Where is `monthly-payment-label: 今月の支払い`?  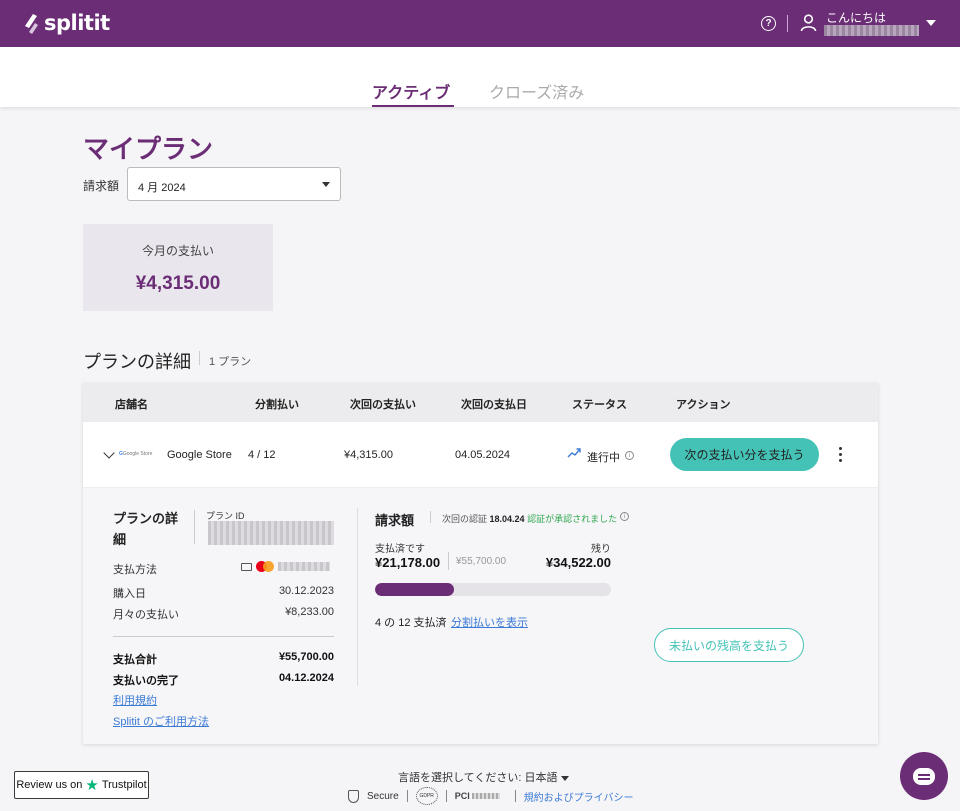 monthly-payment-label: 今月の支払い is located at coordinates (178, 250).